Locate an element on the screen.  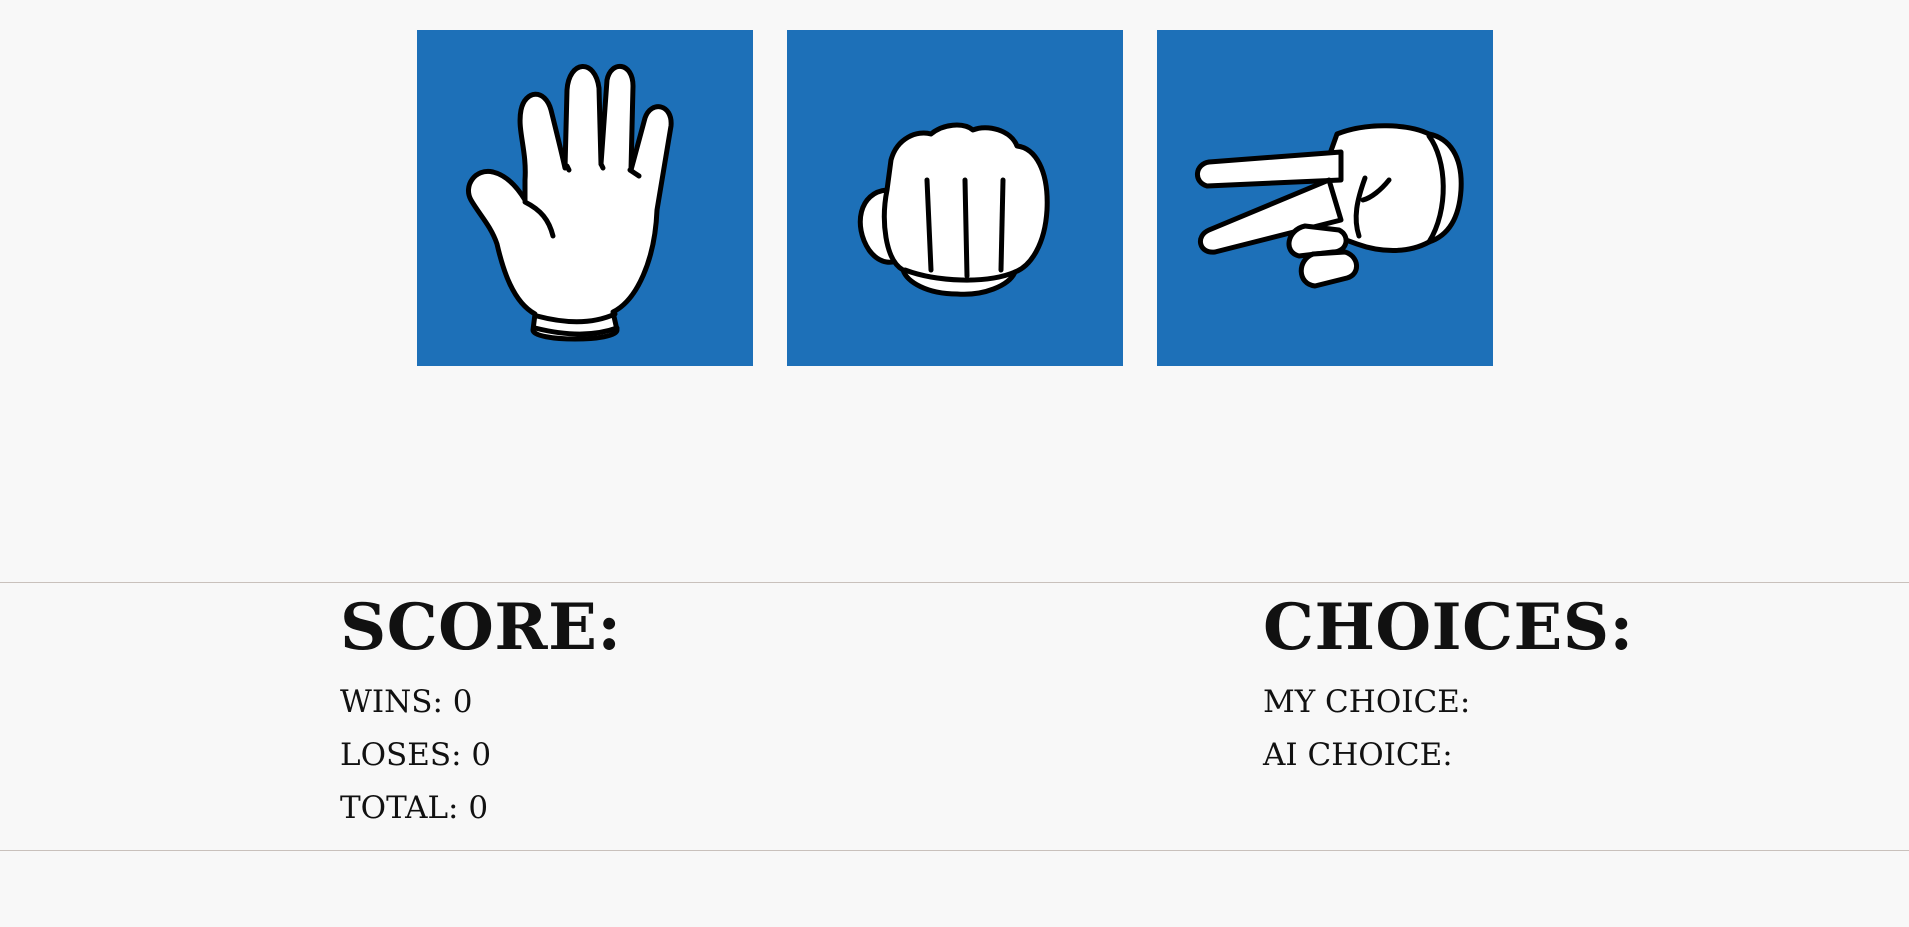
my-choice-row: MY CHOICE: is located at coordinates (1448, 702).